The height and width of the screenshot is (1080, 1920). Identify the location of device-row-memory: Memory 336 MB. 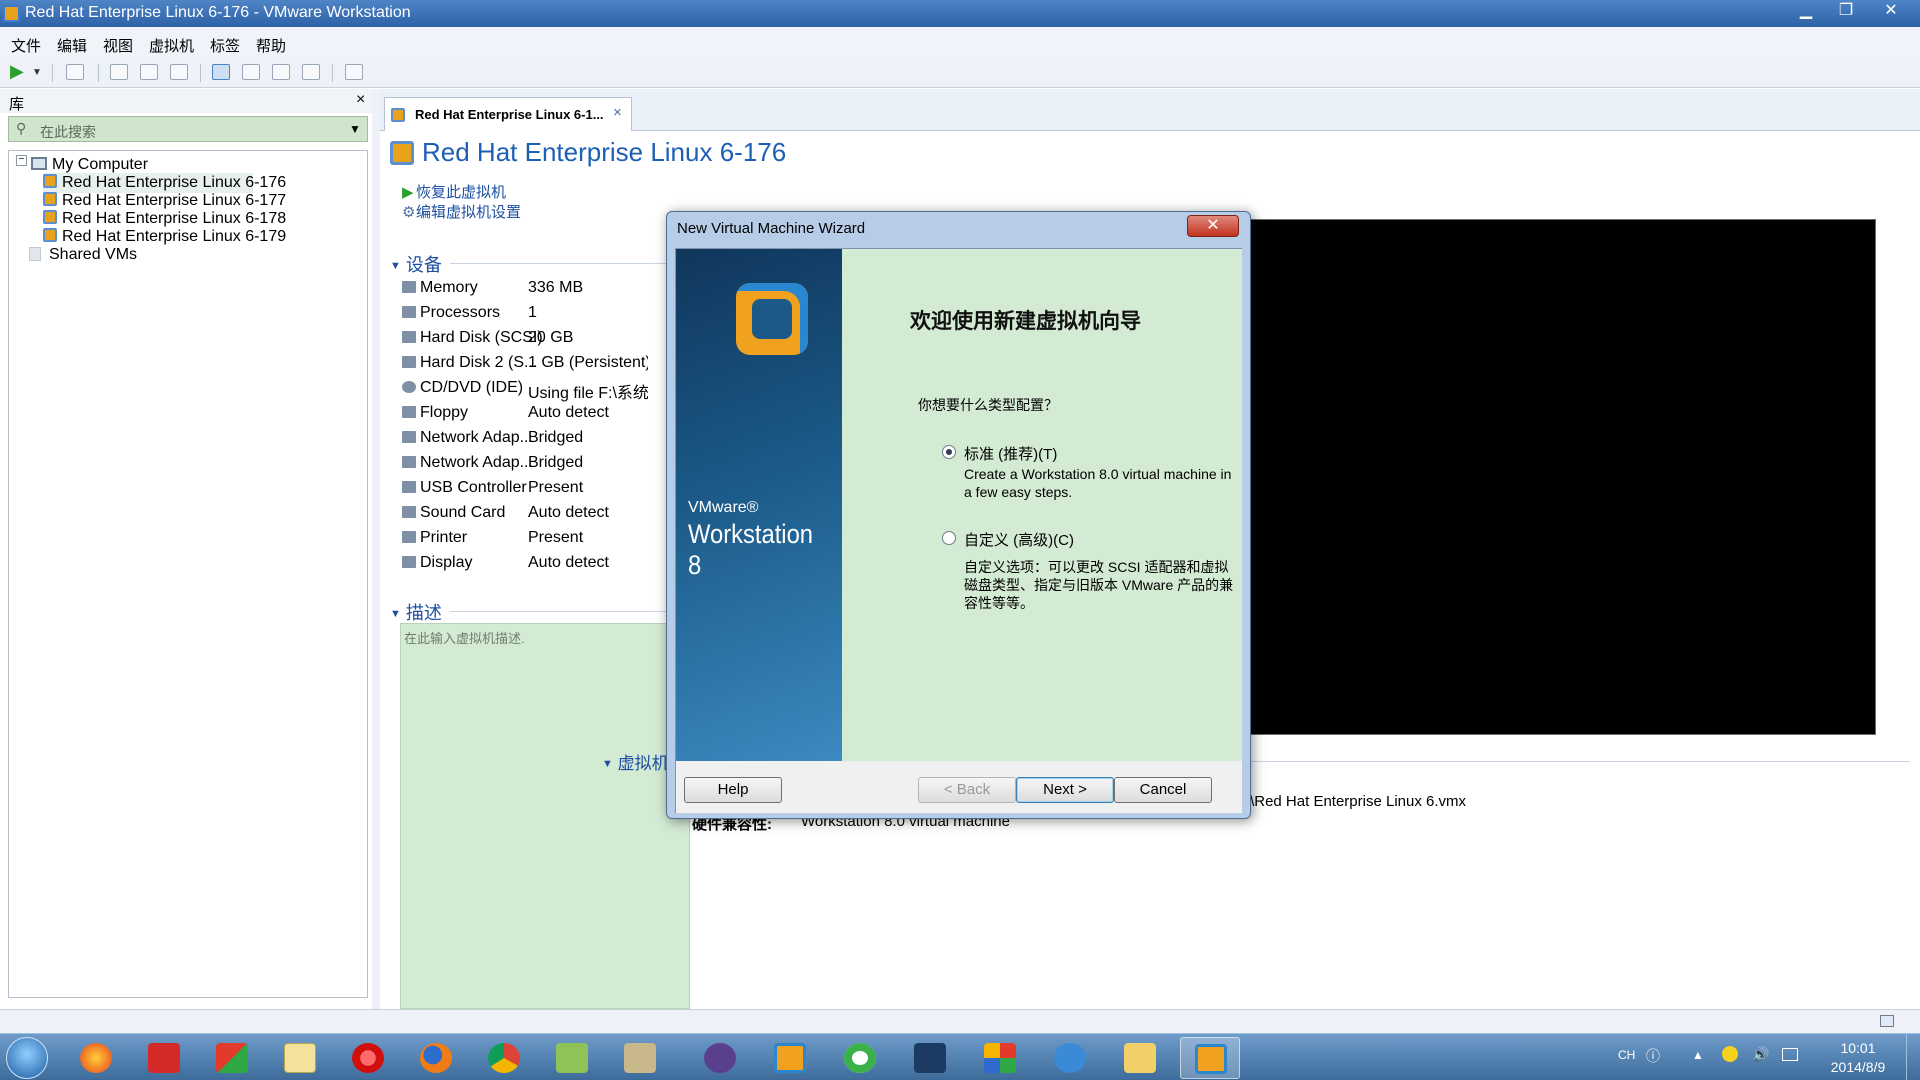
(552, 290).